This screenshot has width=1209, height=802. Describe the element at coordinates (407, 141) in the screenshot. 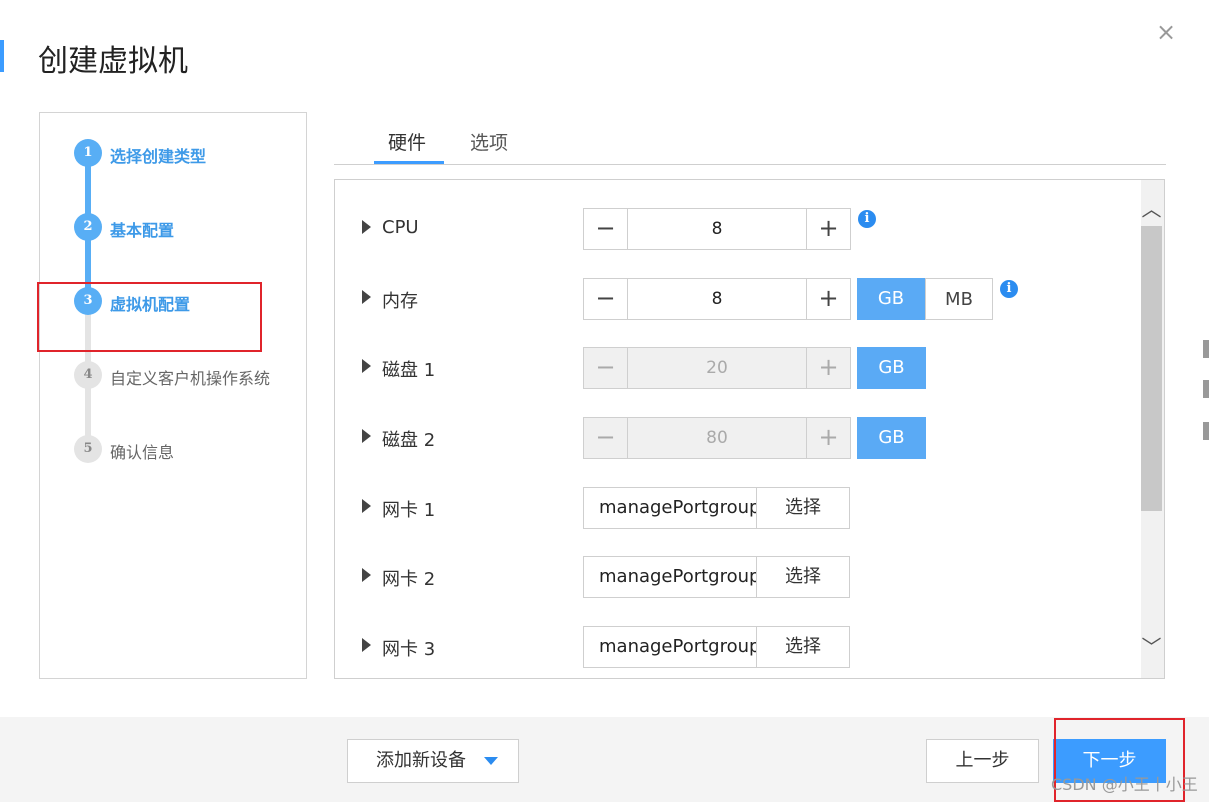

I see `tab-hardware: 硬件` at that location.